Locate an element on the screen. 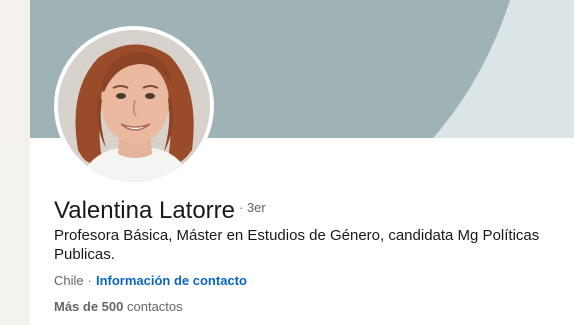  connections-count: Más de 500 is located at coordinates (89, 306).